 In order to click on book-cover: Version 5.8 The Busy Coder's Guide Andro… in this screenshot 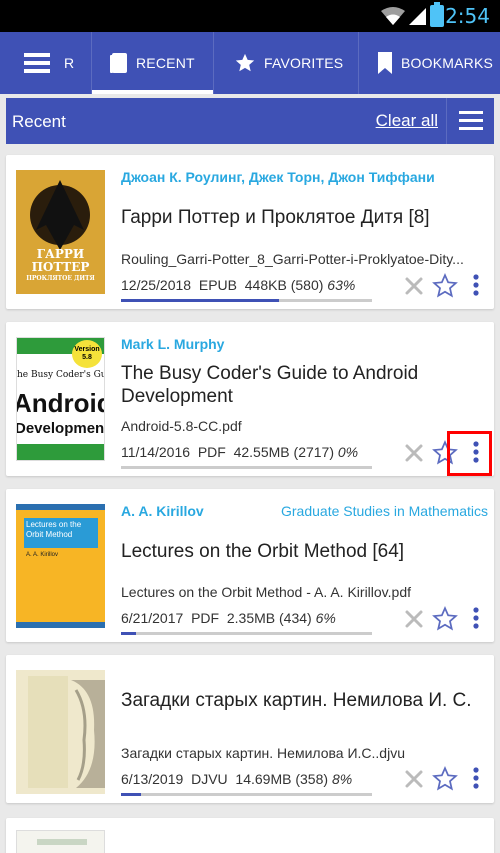, I will do `click(60, 399)`.